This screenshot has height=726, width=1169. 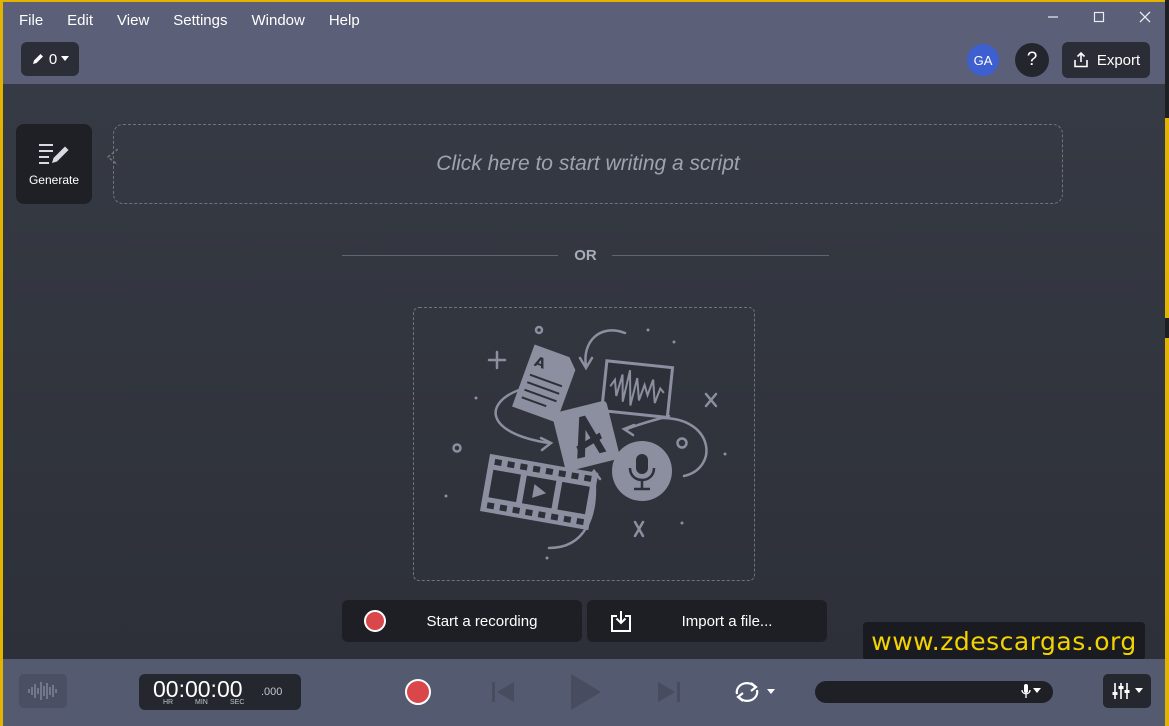 I want to click on audio-settings-button, so click(x=1127, y=691).